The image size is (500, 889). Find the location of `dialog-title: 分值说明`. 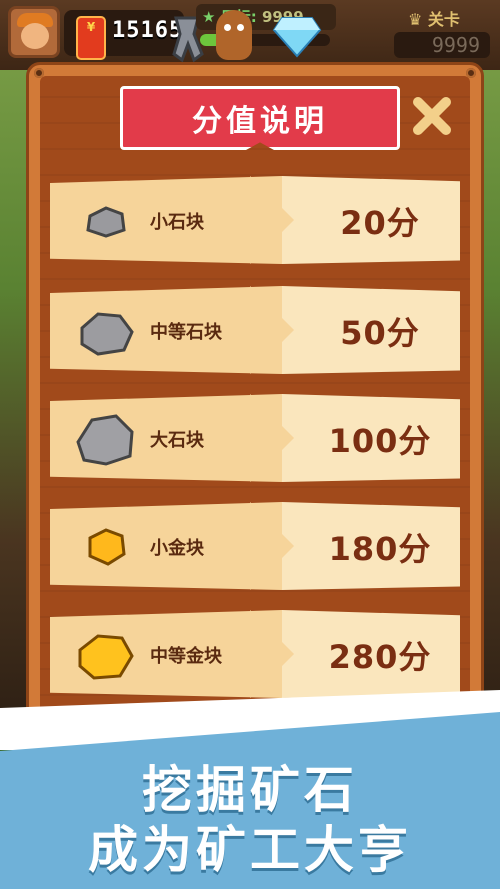

dialog-title: 分值说明 is located at coordinates (260, 121).